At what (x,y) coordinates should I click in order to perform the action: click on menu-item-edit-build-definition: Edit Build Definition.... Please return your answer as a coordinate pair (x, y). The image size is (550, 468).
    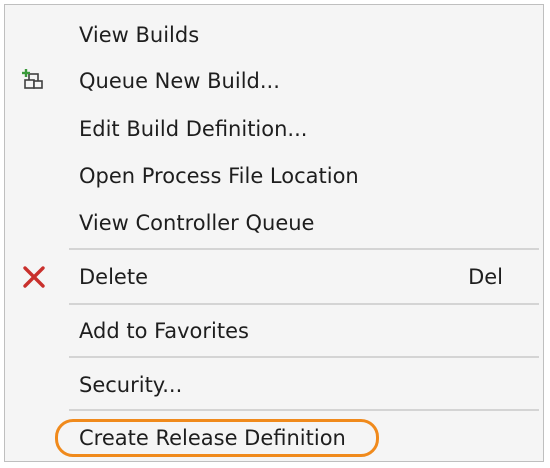
    Looking at the image, I should click on (274, 129).